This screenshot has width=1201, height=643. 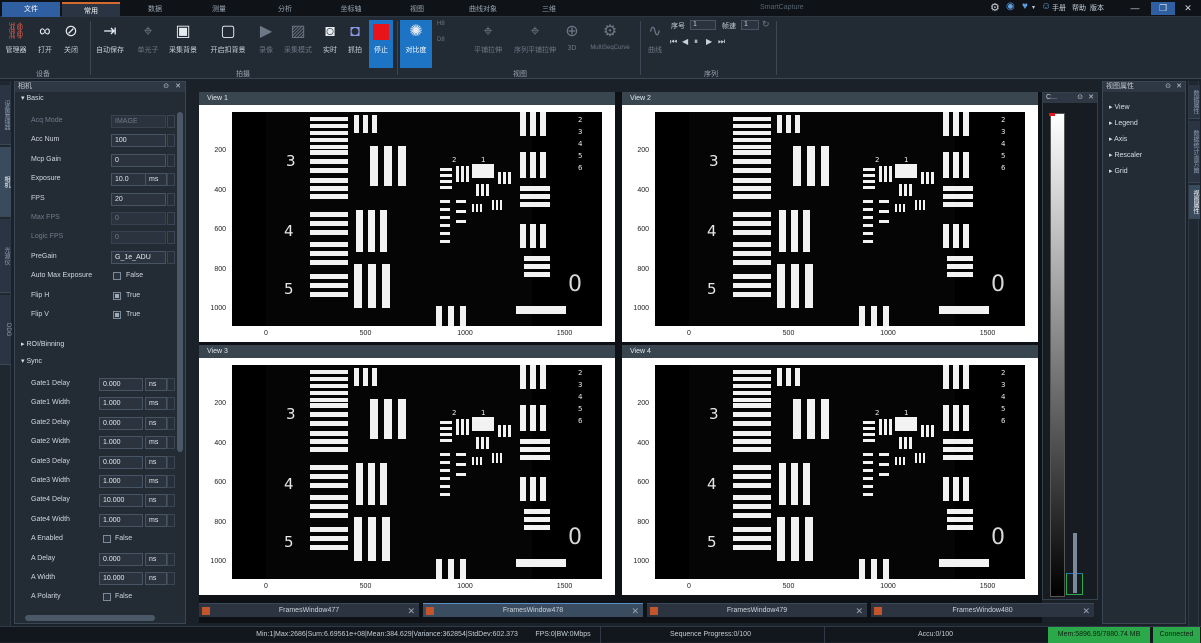 What do you see at coordinates (1125, 155) in the screenshot?
I see `prop-rescaler: ▸ Rescaler` at bounding box center [1125, 155].